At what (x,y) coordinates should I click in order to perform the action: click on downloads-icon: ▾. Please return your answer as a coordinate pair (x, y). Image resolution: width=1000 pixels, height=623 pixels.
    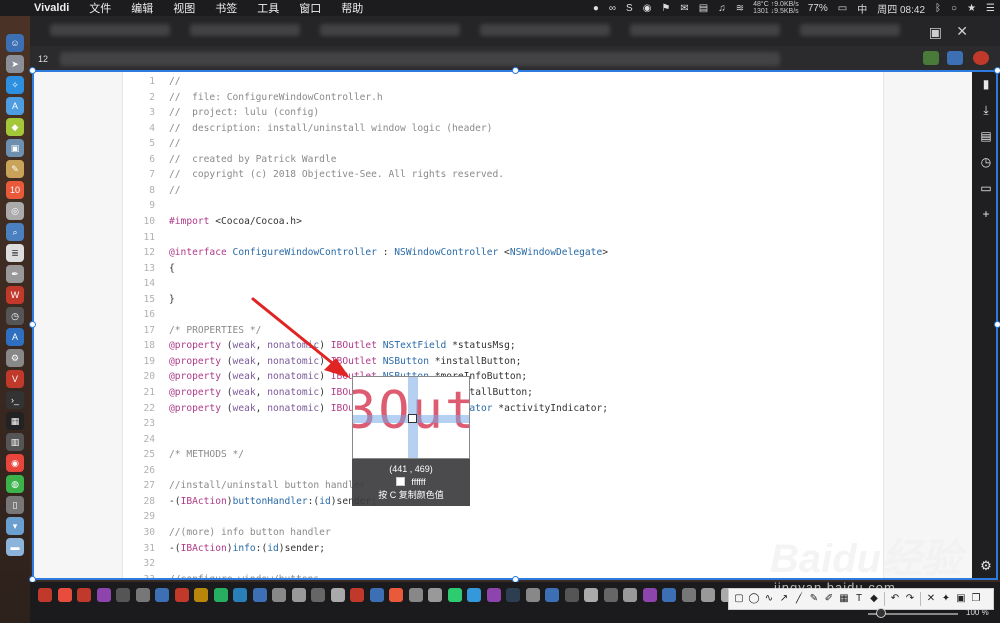
    Looking at the image, I should click on (15, 526).